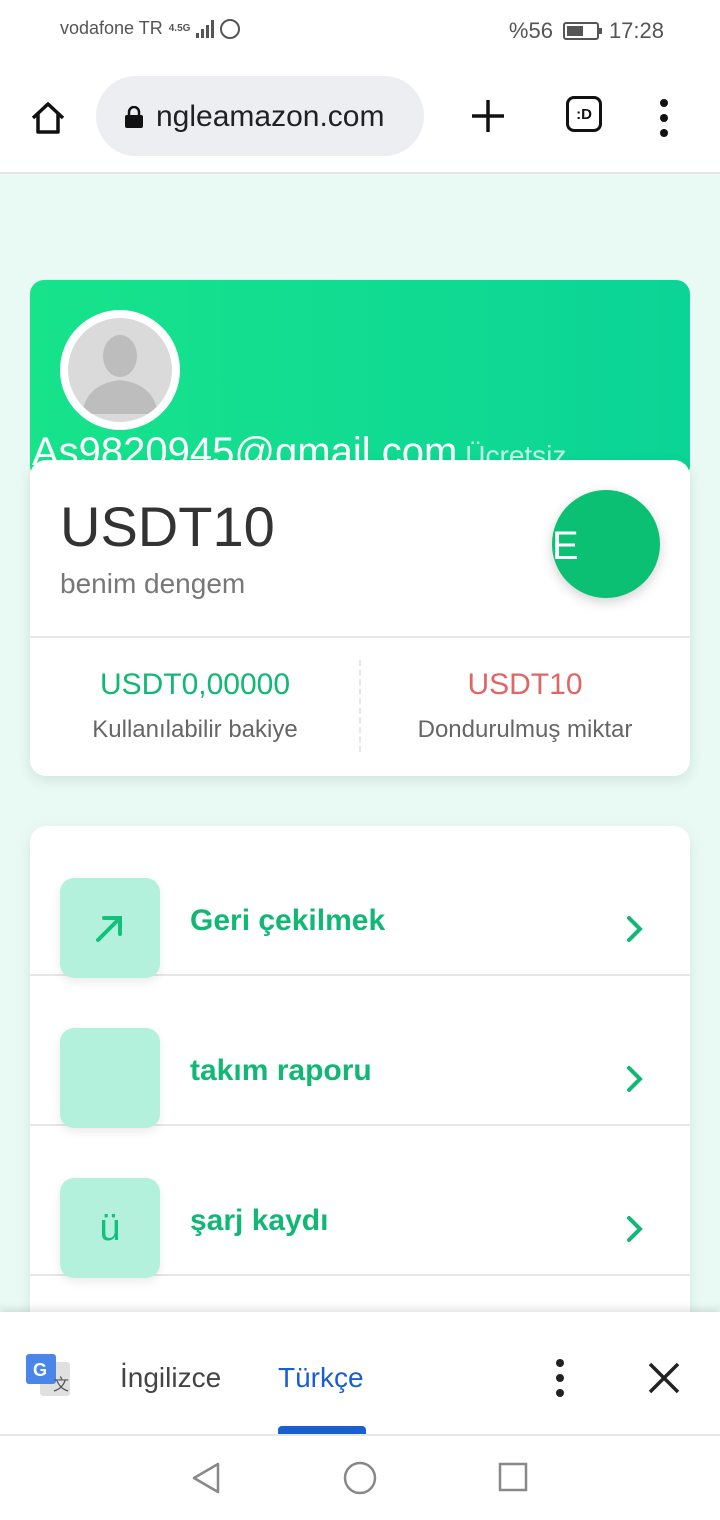 The width and height of the screenshot is (720, 1520). I want to click on address-bar: ngleamazon.com, so click(260, 116).